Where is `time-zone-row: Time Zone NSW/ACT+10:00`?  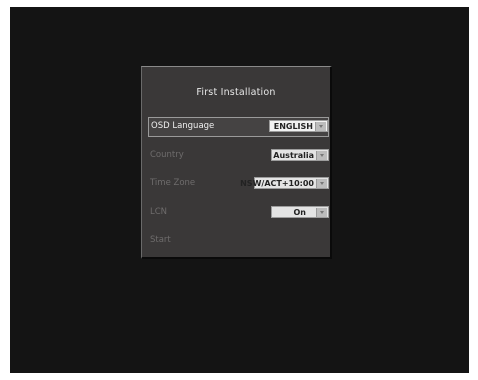 time-zone-row: Time Zone NSW/ACT+10:00 is located at coordinates (238, 184).